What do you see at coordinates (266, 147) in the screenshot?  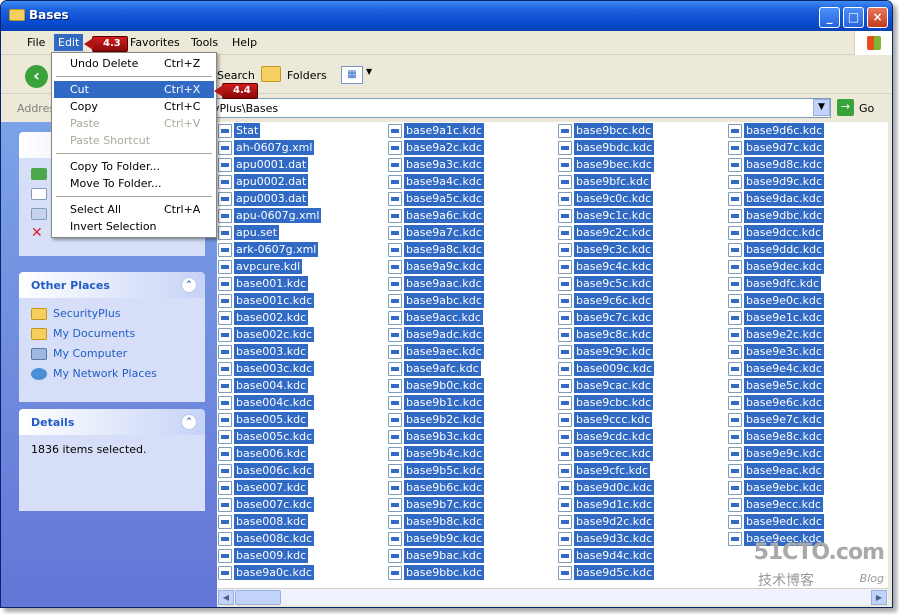 I see `file-item: ah-0607g.xml` at bounding box center [266, 147].